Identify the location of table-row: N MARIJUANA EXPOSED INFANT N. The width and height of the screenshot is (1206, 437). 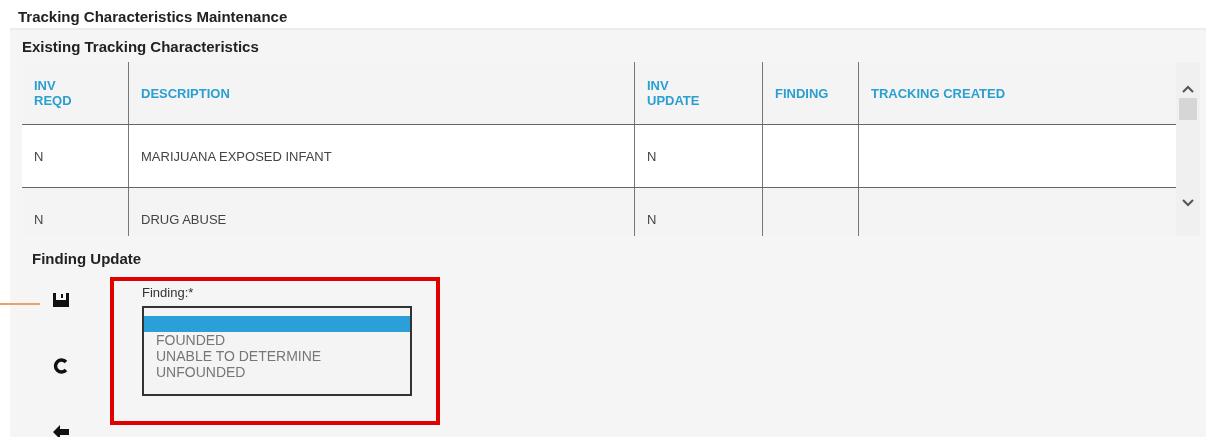
(599, 156).